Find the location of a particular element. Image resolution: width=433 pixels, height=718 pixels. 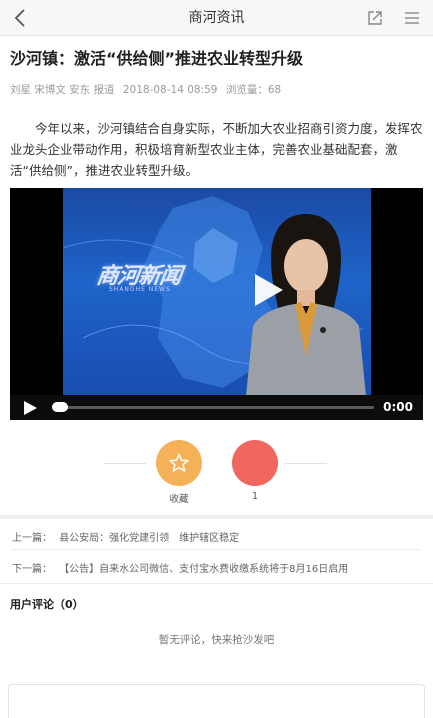

prev-title: 县公安局：强化党建引领 维护辖区稳定 is located at coordinates (149, 538).